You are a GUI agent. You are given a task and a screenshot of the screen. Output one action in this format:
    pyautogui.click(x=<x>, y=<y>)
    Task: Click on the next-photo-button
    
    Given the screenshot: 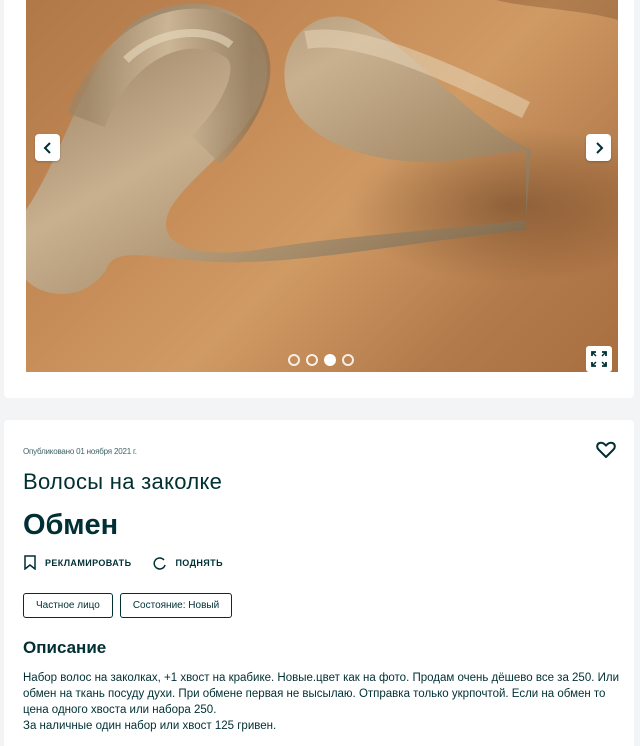 What is the action you would take?
    pyautogui.click(x=598, y=147)
    